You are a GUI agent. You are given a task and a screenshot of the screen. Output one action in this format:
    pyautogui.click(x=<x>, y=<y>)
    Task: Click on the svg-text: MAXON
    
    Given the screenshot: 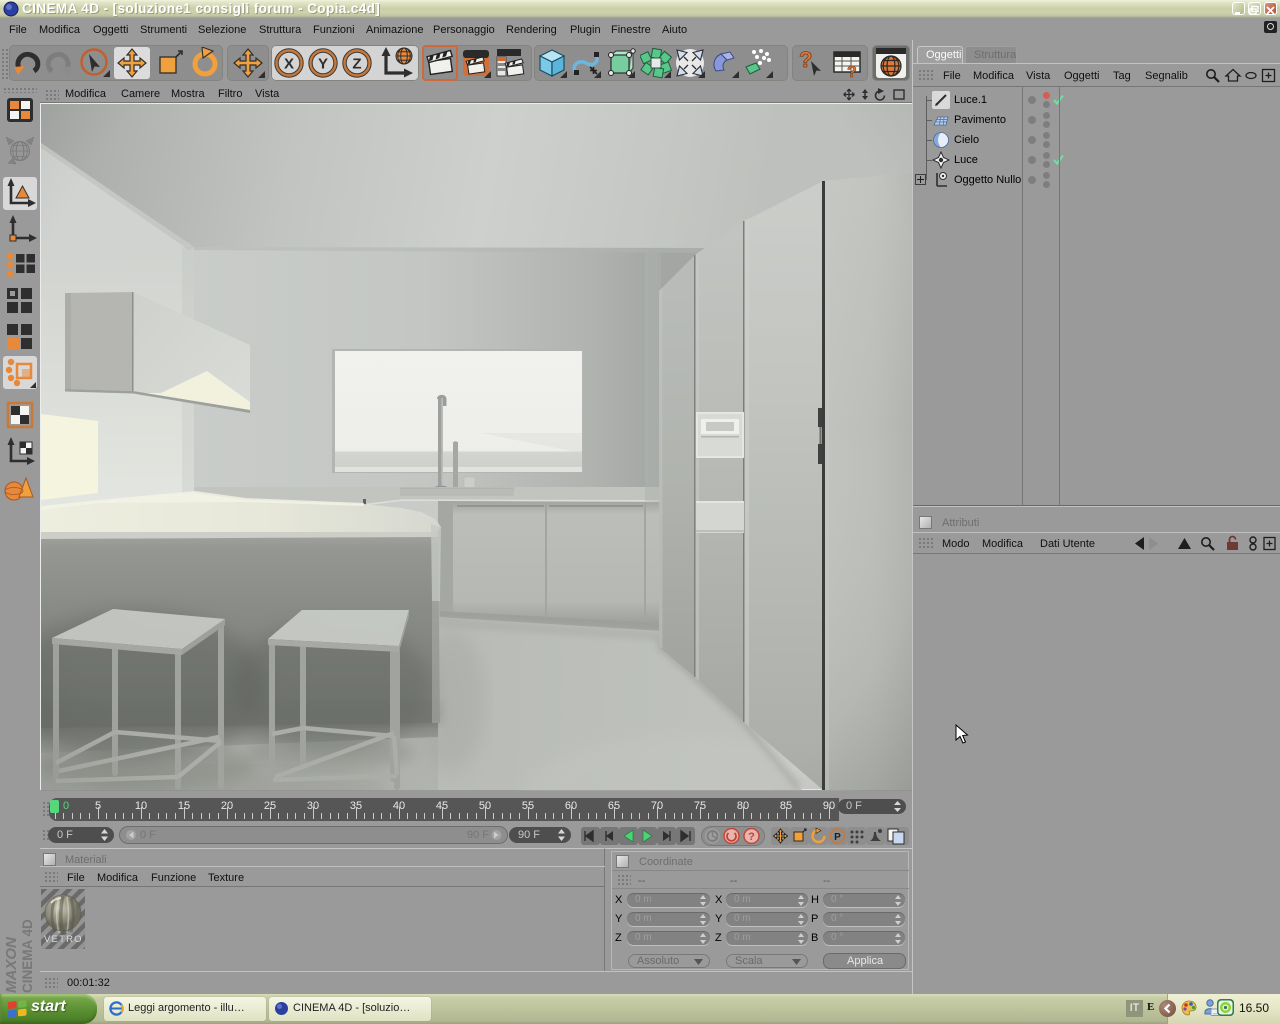 What is the action you would take?
    pyautogui.click(x=11, y=964)
    